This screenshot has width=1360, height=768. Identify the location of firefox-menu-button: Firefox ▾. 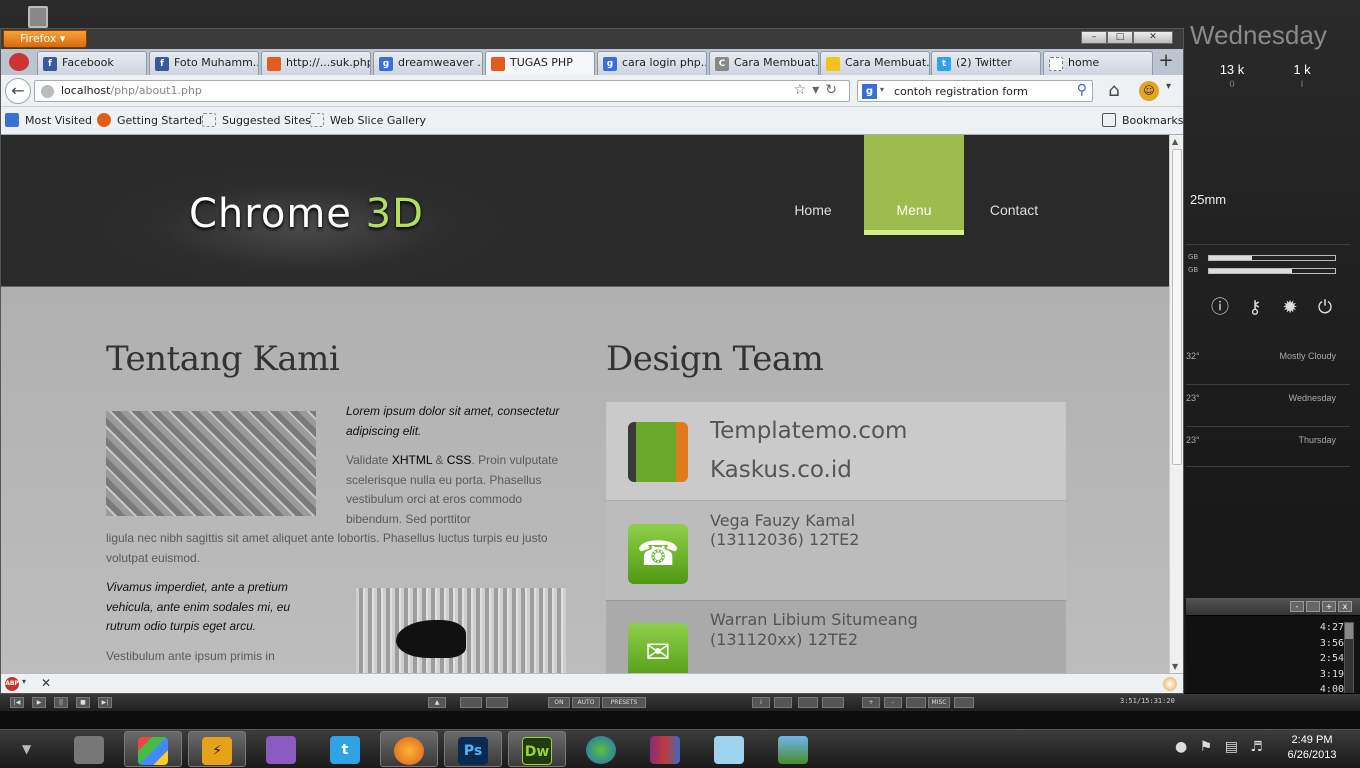
(45, 39).